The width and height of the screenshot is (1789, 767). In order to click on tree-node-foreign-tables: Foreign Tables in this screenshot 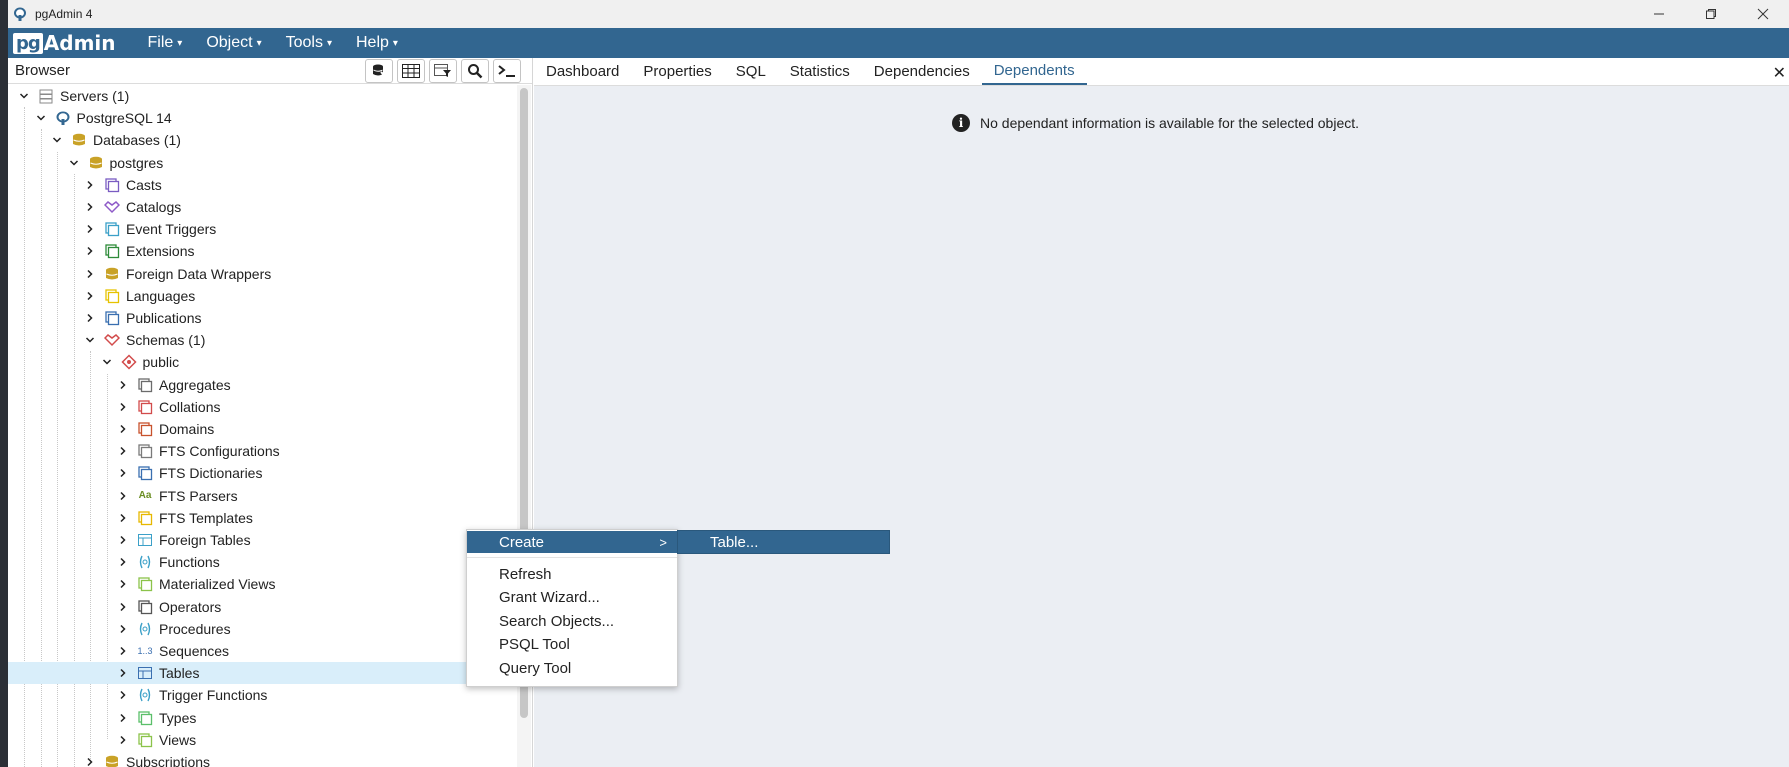, I will do `click(262, 540)`.